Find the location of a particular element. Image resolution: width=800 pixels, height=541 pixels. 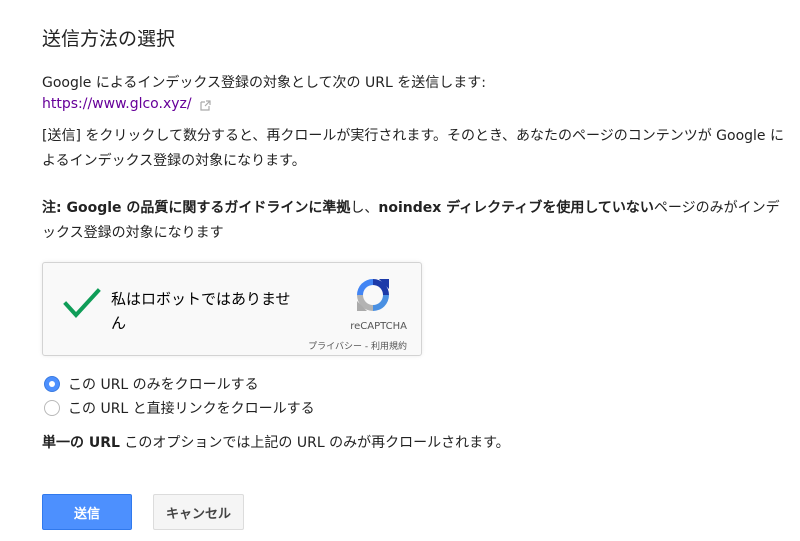

recaptcha-links: プライバシー - 利用規約 is located at coordinates (357, 345).